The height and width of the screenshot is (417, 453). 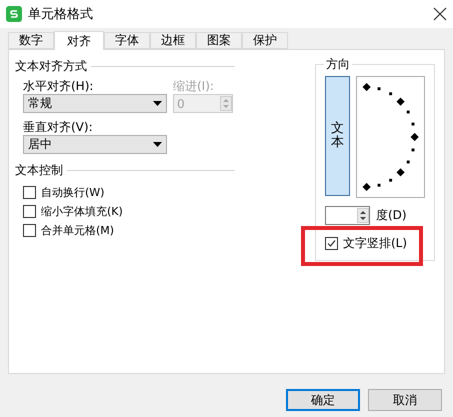 What do you see at coordinates (265, 40) in the screenshot?
I see `tab: 保护` at bounding box center [265, 40].